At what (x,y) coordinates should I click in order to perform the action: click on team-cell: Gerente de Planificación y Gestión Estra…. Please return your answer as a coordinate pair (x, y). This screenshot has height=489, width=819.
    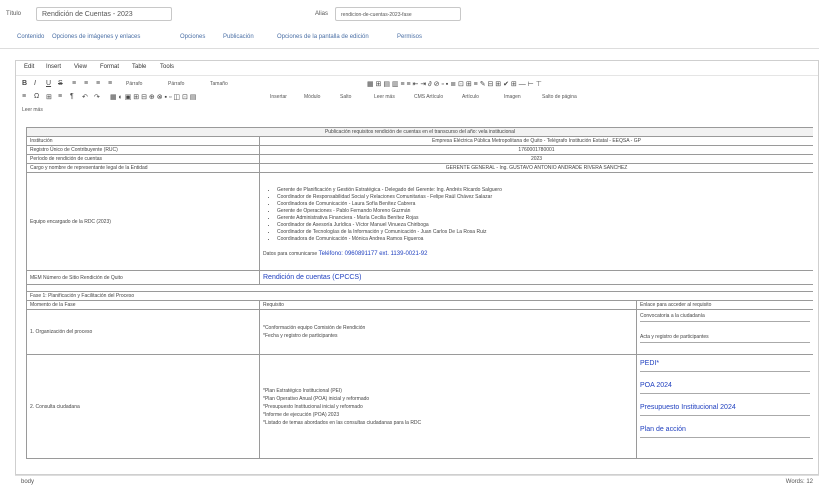
    Looking at the image, I should click on (535, 221).